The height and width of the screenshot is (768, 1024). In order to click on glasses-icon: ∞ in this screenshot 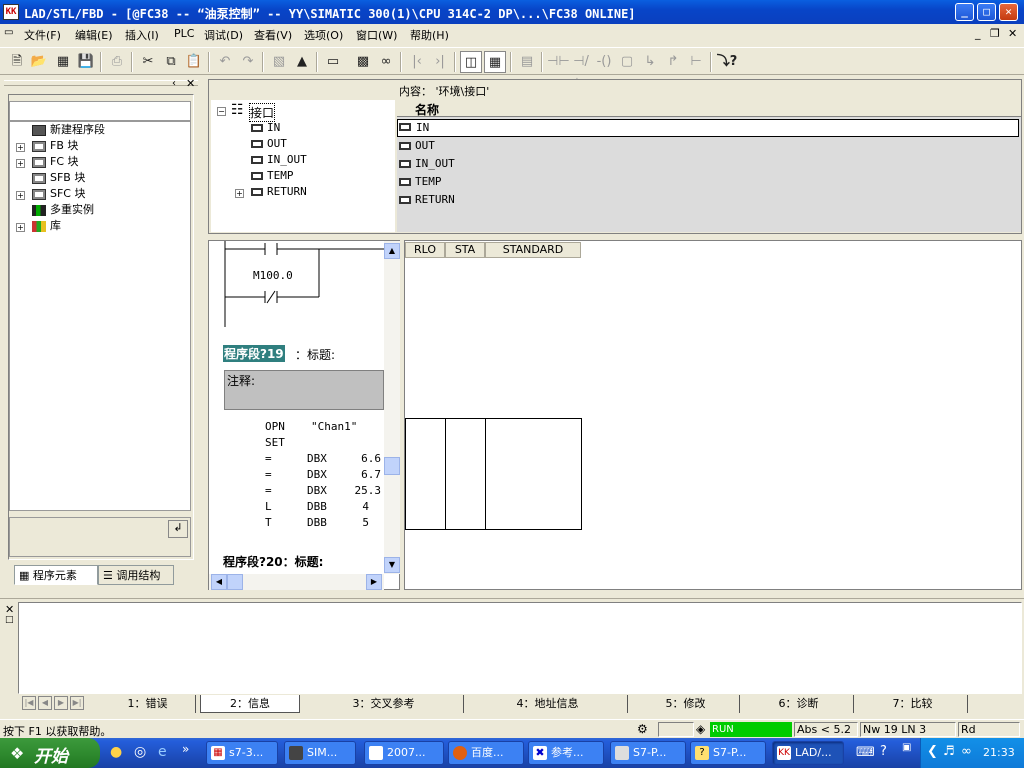, I will do `click(386, 62)`.